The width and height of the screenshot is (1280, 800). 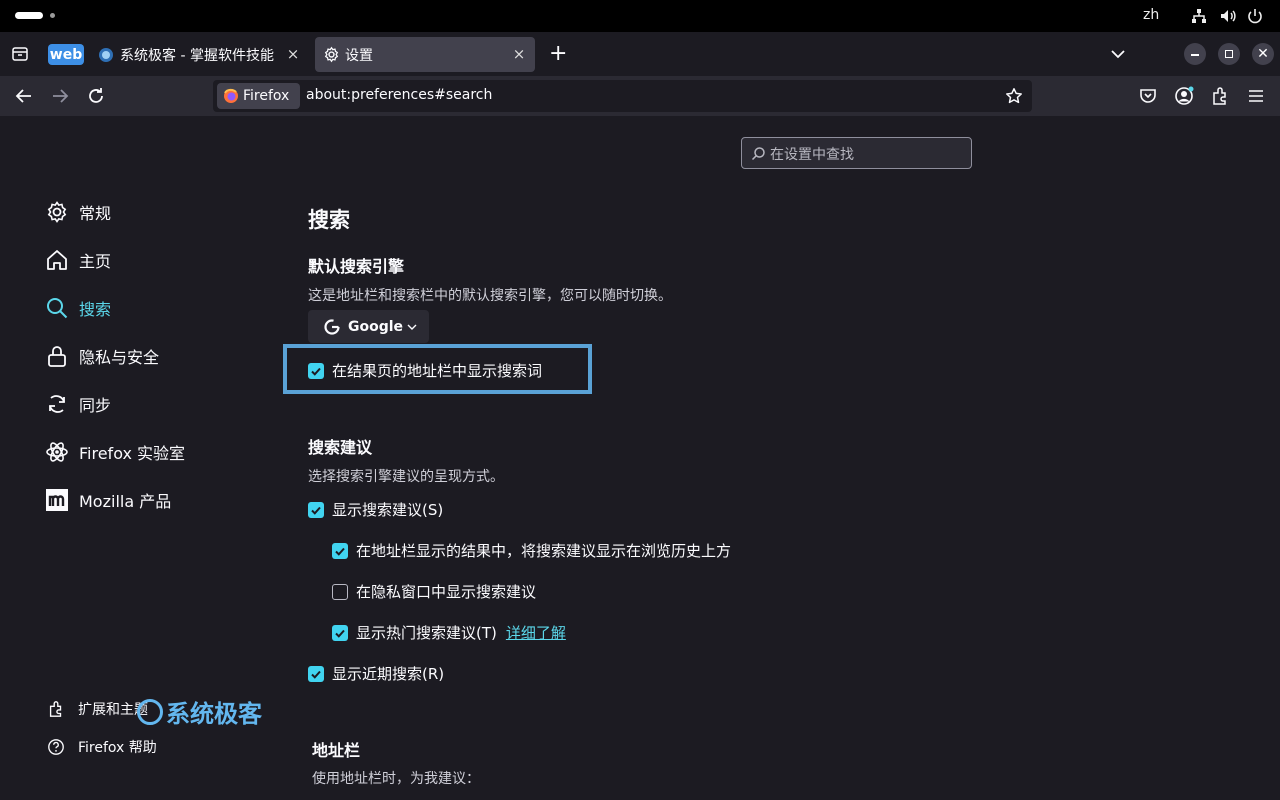 What do you see at coordinates (1220, 96) in the screenshot?
I see `extensions-icon` at bounding box center [1220, 96].